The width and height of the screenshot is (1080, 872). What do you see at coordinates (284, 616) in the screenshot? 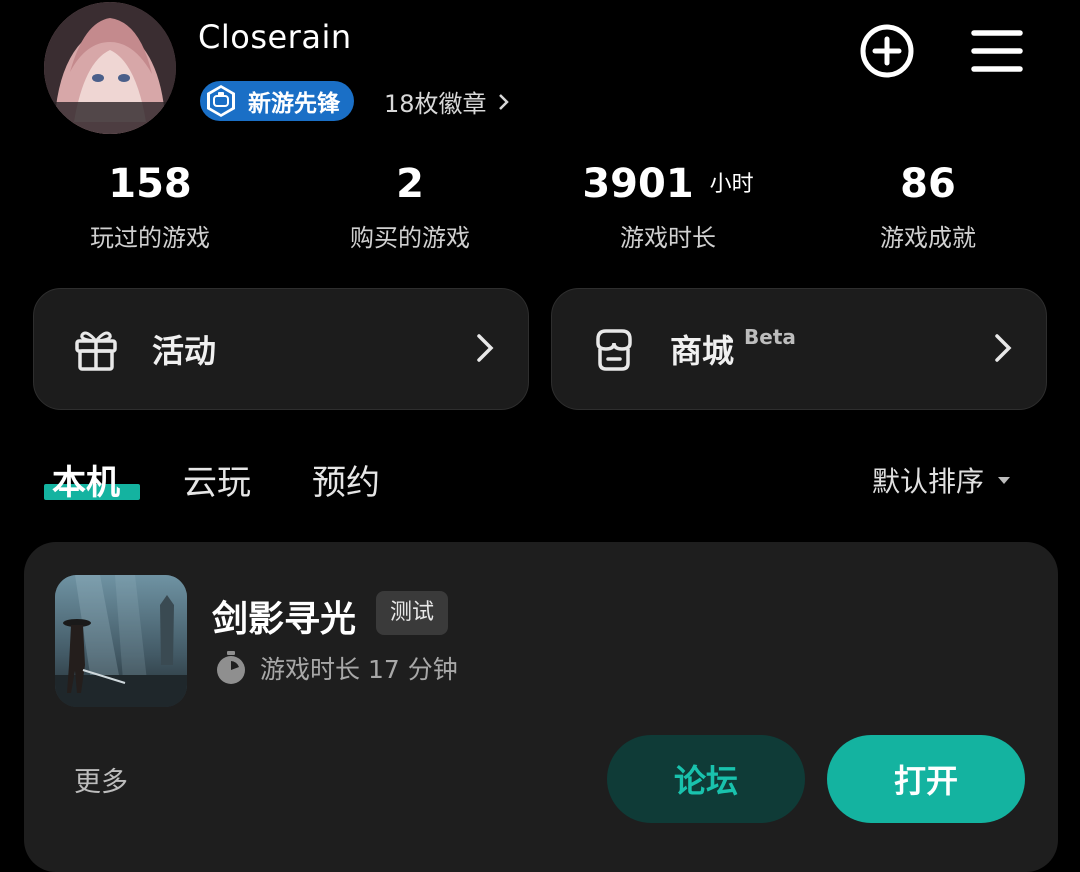
I see `game-title: 剑影寻光` at bounding box center [284, 616].